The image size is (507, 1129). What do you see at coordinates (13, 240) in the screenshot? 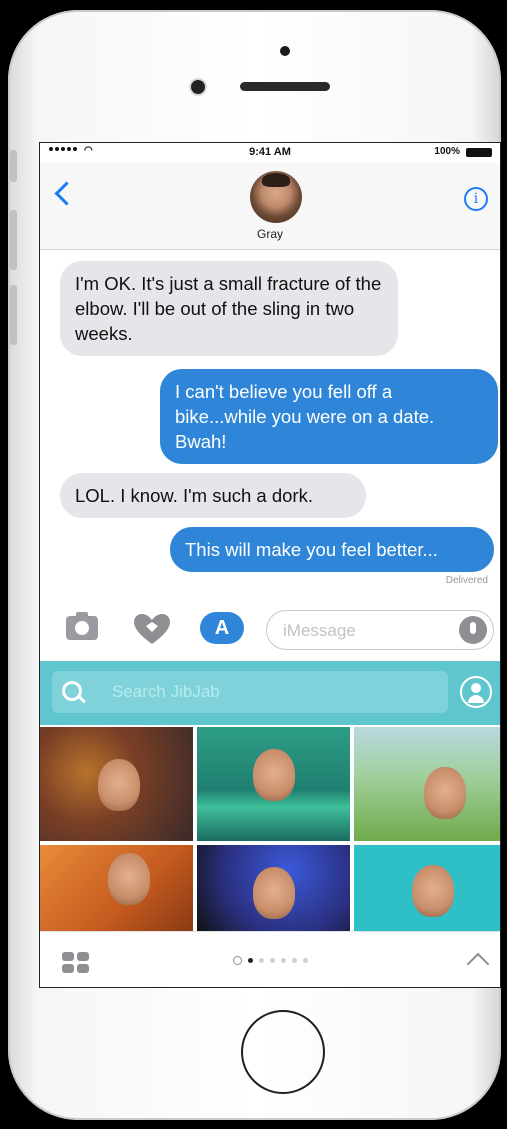
I see `volume-up-button` at bounding box center [13, 240].